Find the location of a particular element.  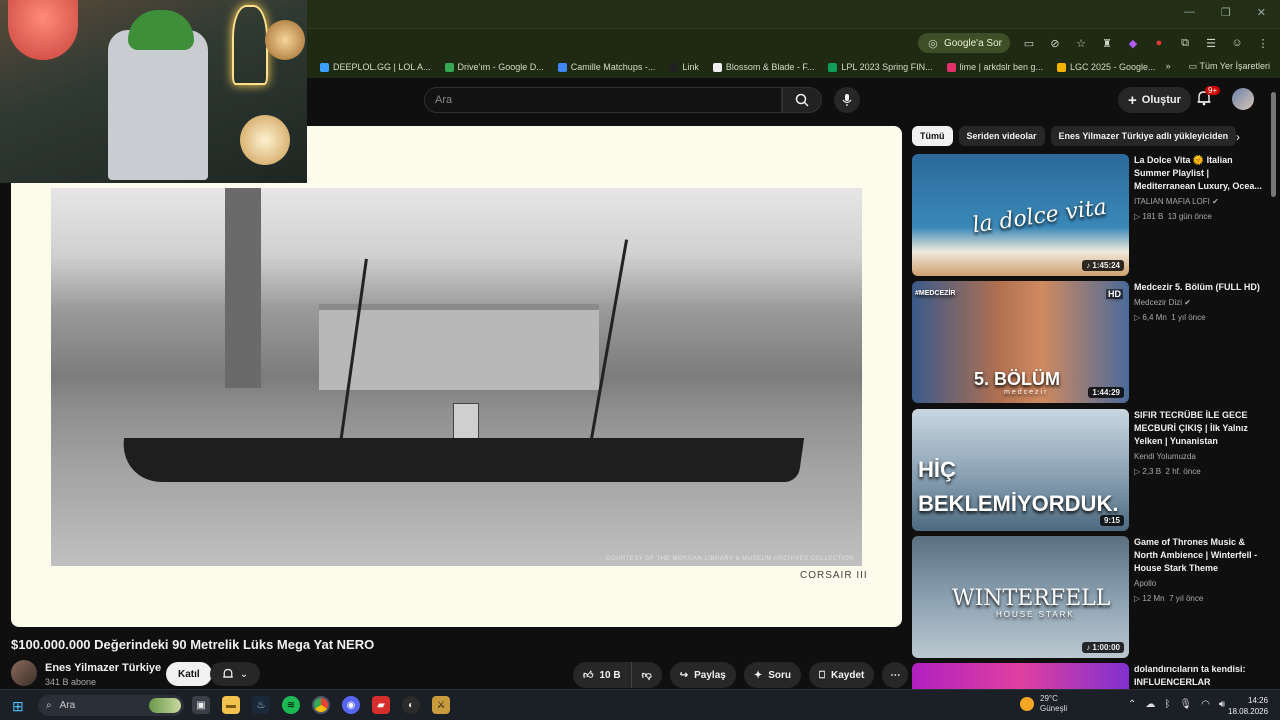

recommendation-channel: Kendi Yolumuzda is located at coordinates (1199, 456).